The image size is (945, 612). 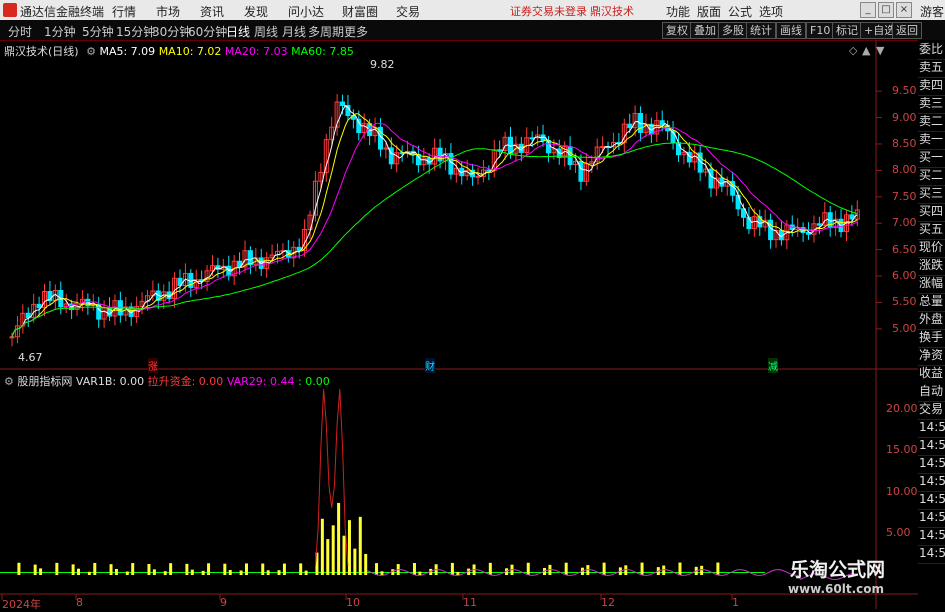 I want to click on period-day: 日线, so click(x=238, y=31).